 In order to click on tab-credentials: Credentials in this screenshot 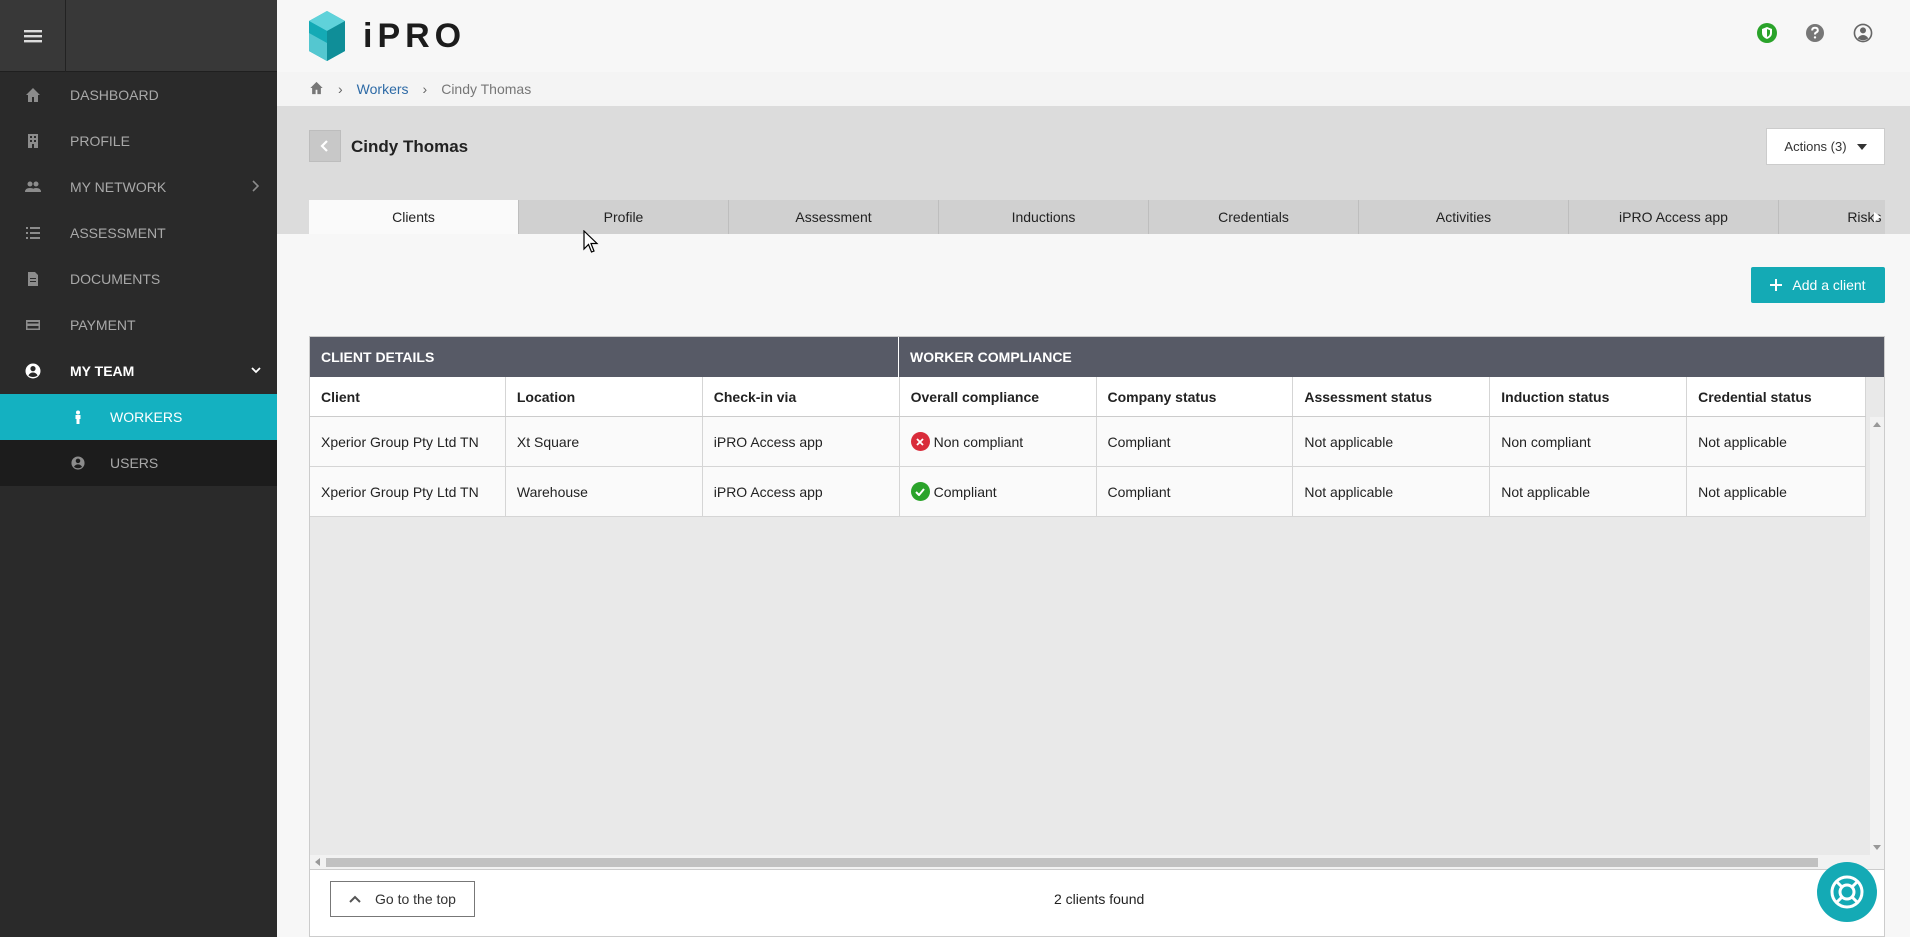, I will do `click(1254, 217)`.